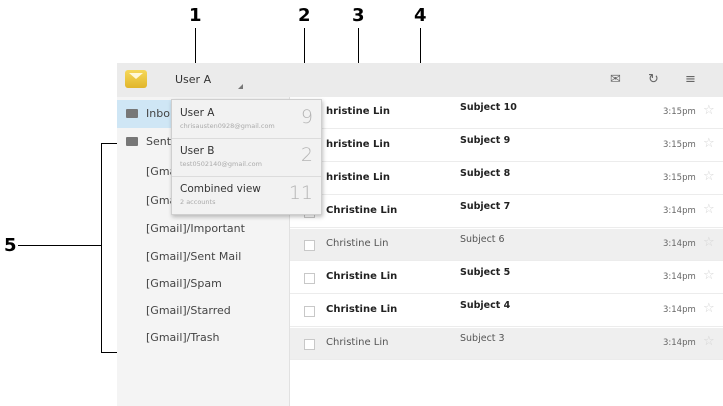 The image size is (723, 406). Describe the element at coordinates (485, 206) in the screenshot. I see `message-subject: Subject 7` at that location.